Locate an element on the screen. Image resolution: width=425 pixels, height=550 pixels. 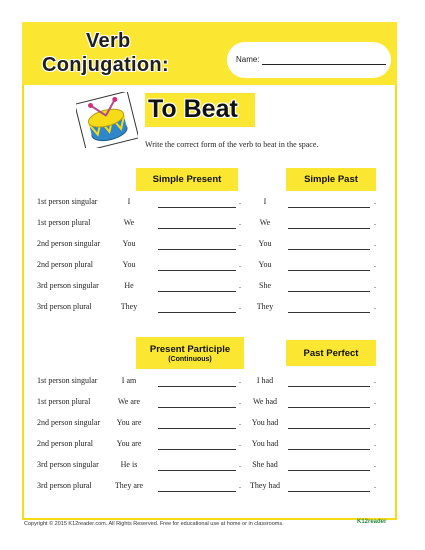
header-simple-past: Simple Past is located at coordinates (331, 179).